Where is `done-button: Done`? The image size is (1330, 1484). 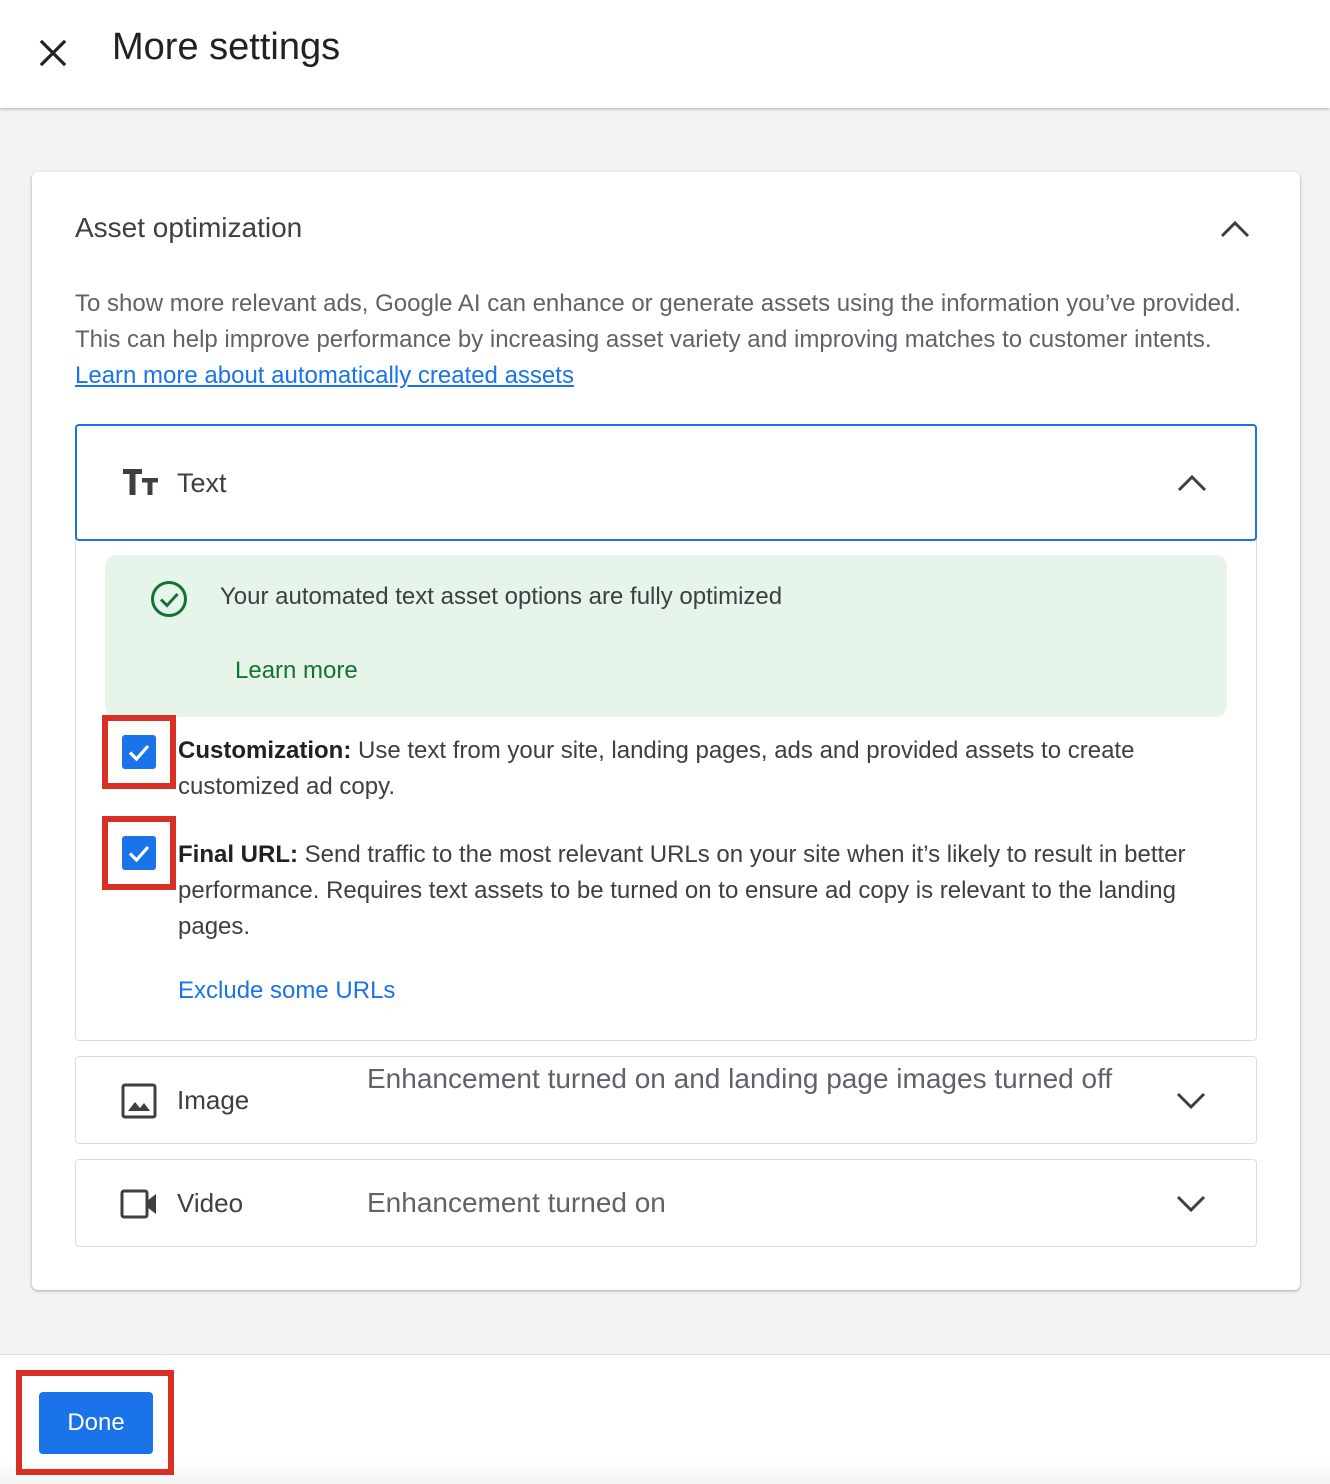
done-button: Done is located at coordinates (96, 1423).